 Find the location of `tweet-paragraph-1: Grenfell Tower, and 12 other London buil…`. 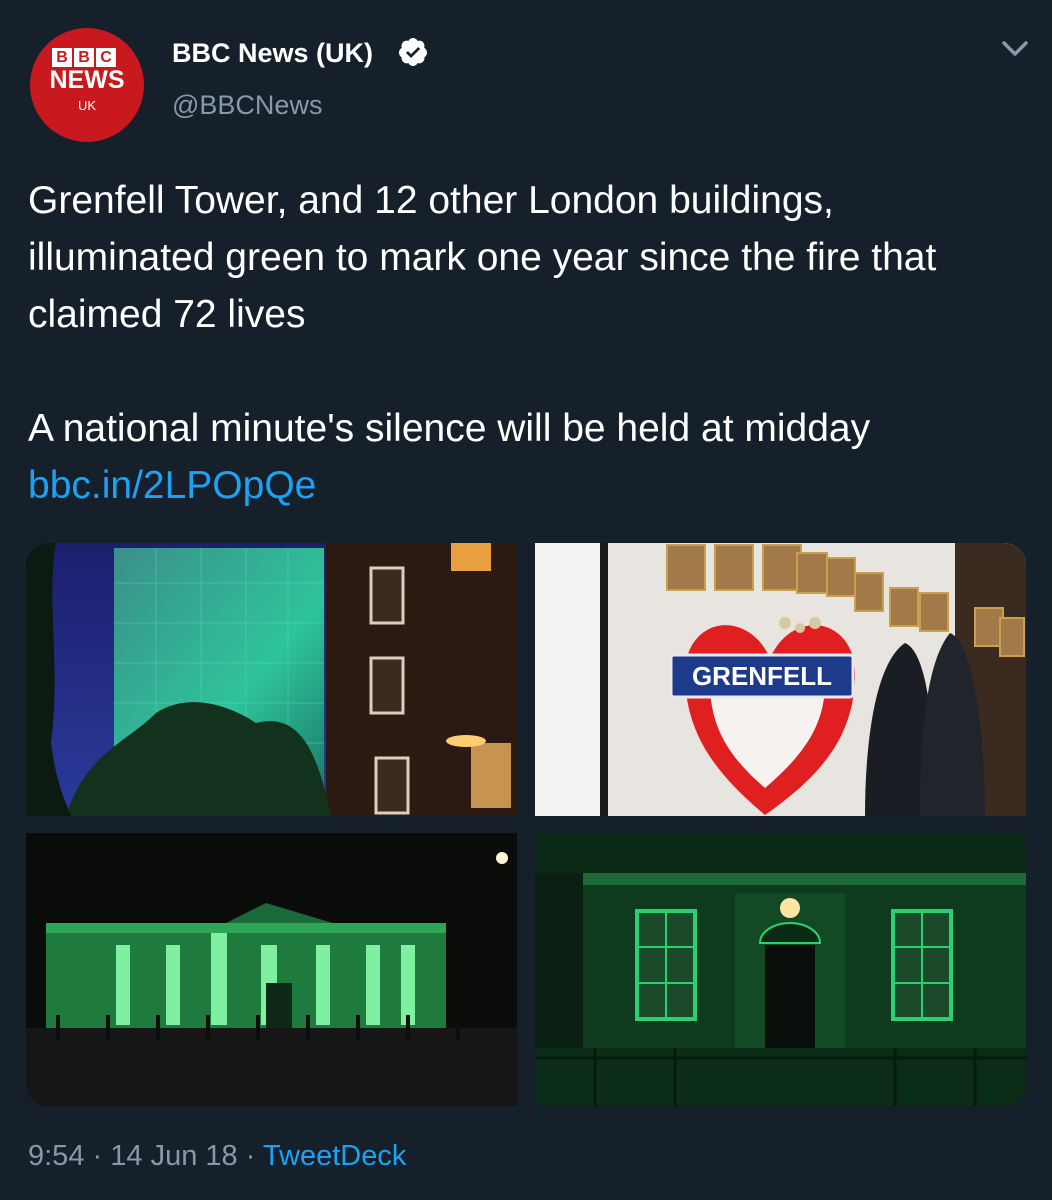

tweet-paragraph-1: Grenfell Tower, and 12 other London buil… is located at coordinates (482, 257).